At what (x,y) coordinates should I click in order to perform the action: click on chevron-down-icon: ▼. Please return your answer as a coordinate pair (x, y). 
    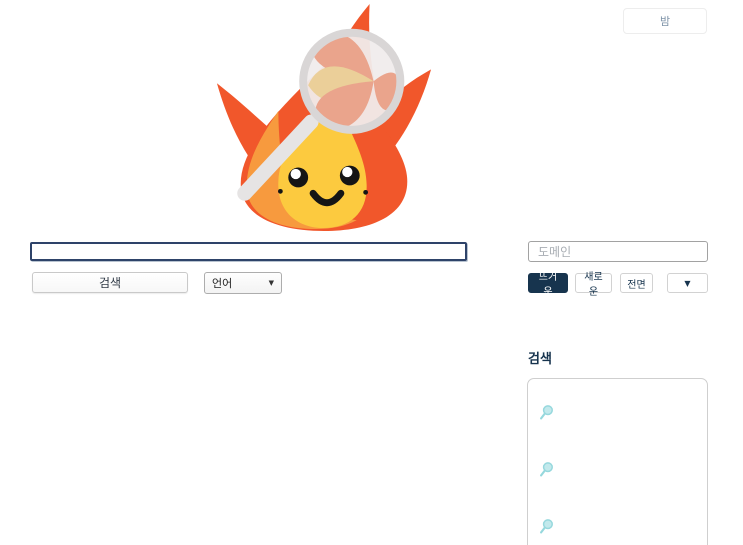
    Looking at the image, I should click on (271, 283).